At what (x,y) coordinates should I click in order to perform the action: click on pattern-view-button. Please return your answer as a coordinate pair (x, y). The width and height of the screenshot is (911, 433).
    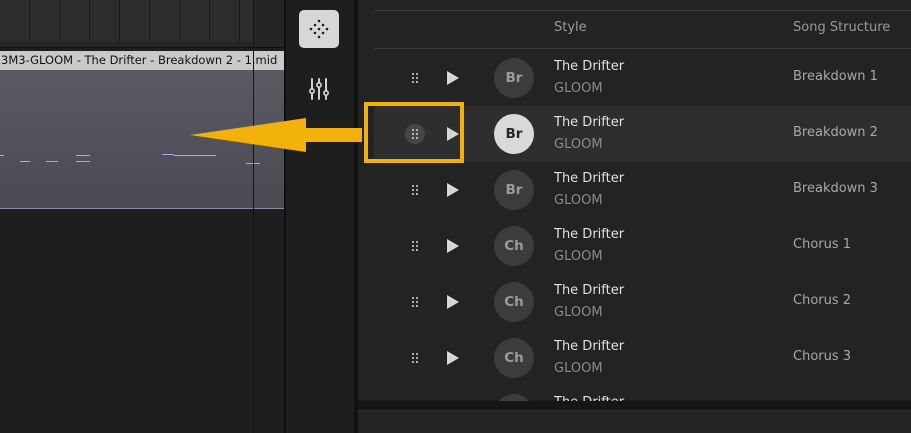
    Looking at the image, I should click on (319, 29).